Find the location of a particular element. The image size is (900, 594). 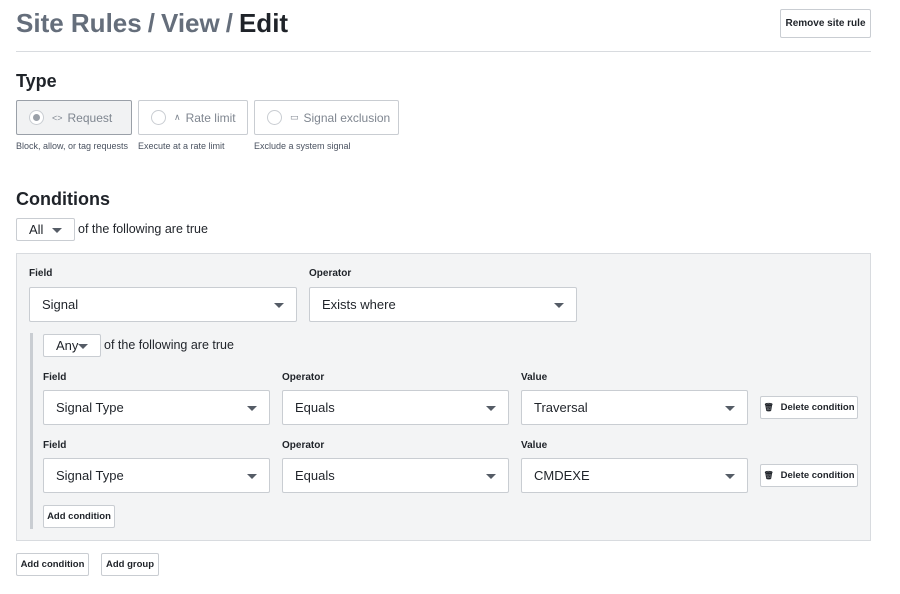

code-icon: <> is located at coordinates (57, 117).